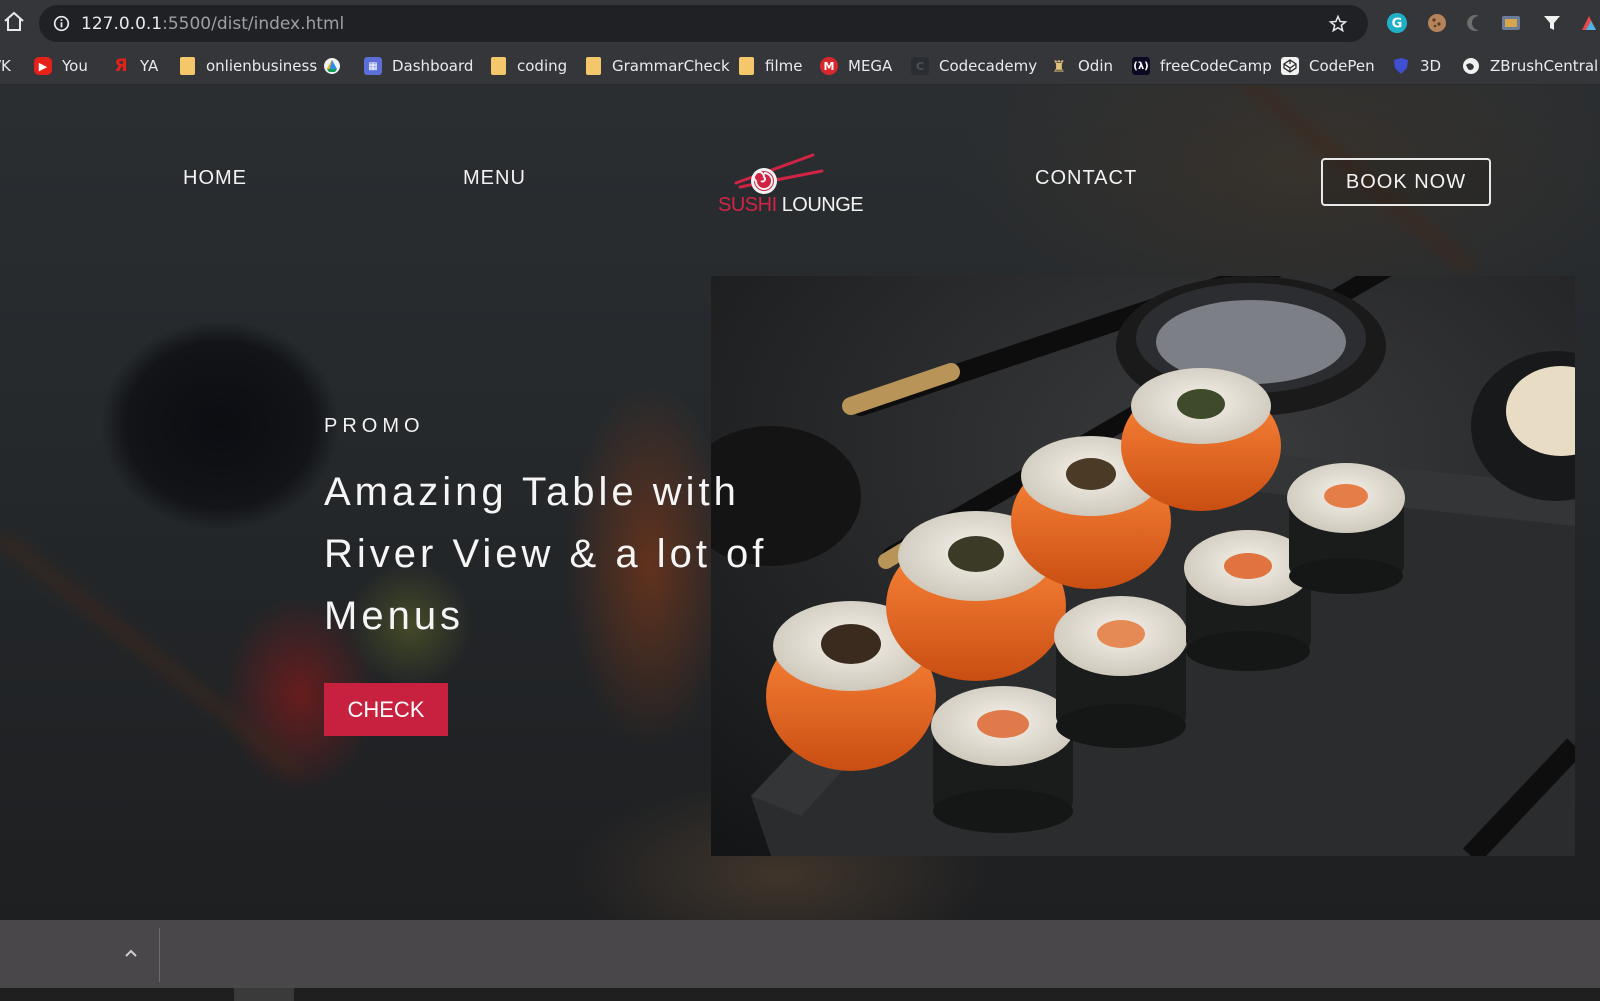 The width and height of the screenshot is (1600, 1001). I want to click on grammarly-icon: G, so click(1397, 23).